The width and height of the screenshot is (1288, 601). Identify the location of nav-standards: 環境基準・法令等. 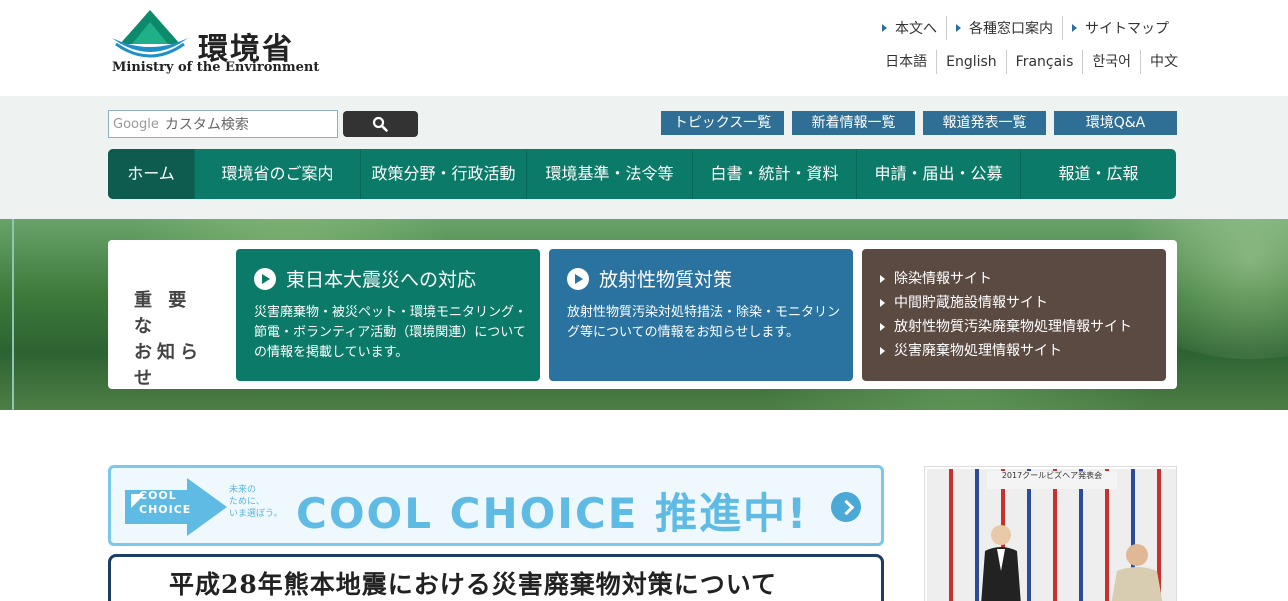
(609, 174).